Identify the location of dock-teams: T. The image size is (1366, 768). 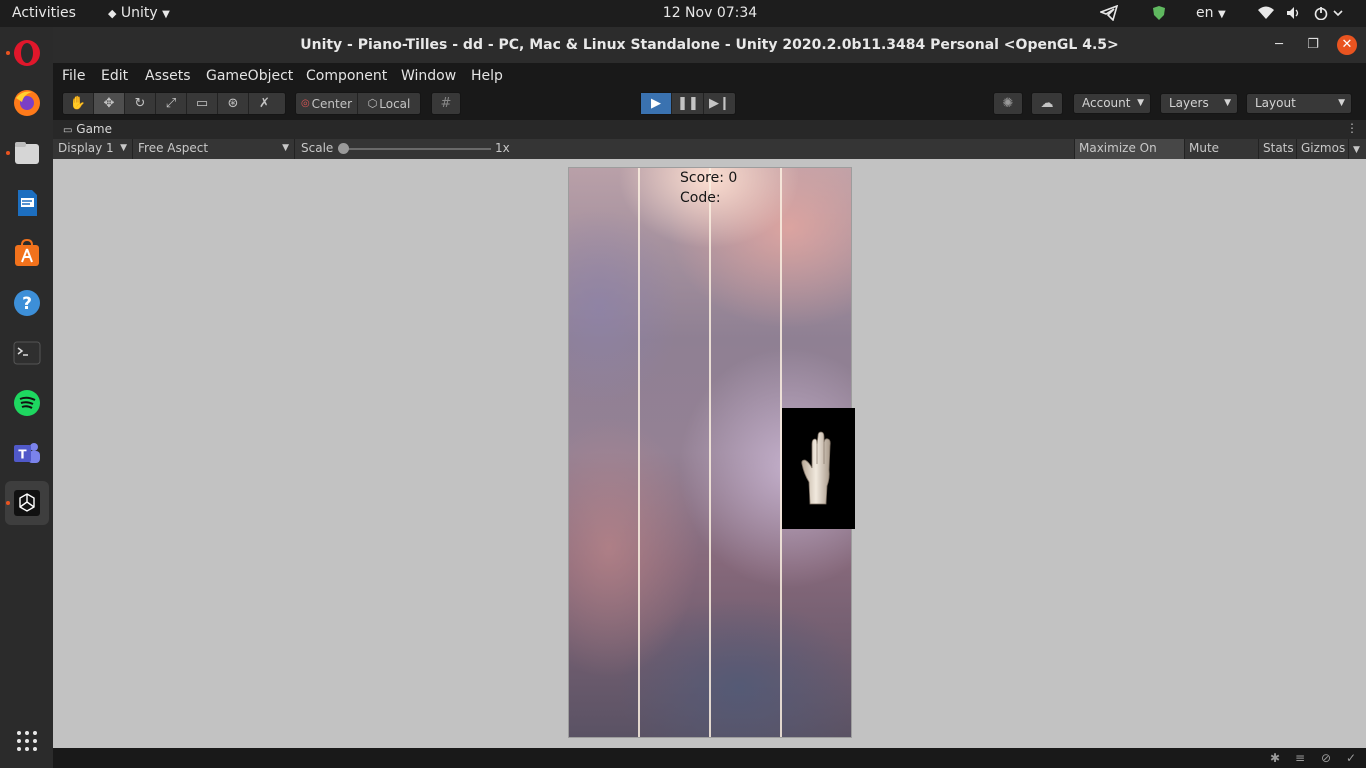
(27, 453).